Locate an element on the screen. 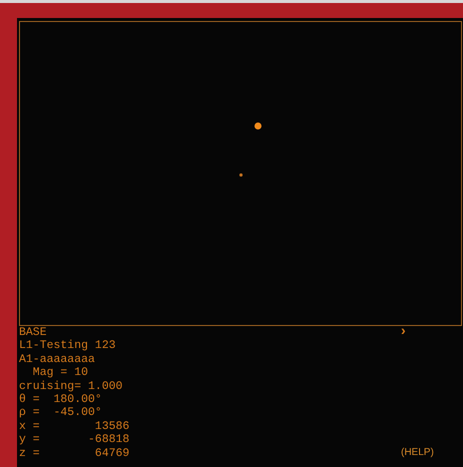  status-line: x = 13586 is located at coordinates (74, 427).